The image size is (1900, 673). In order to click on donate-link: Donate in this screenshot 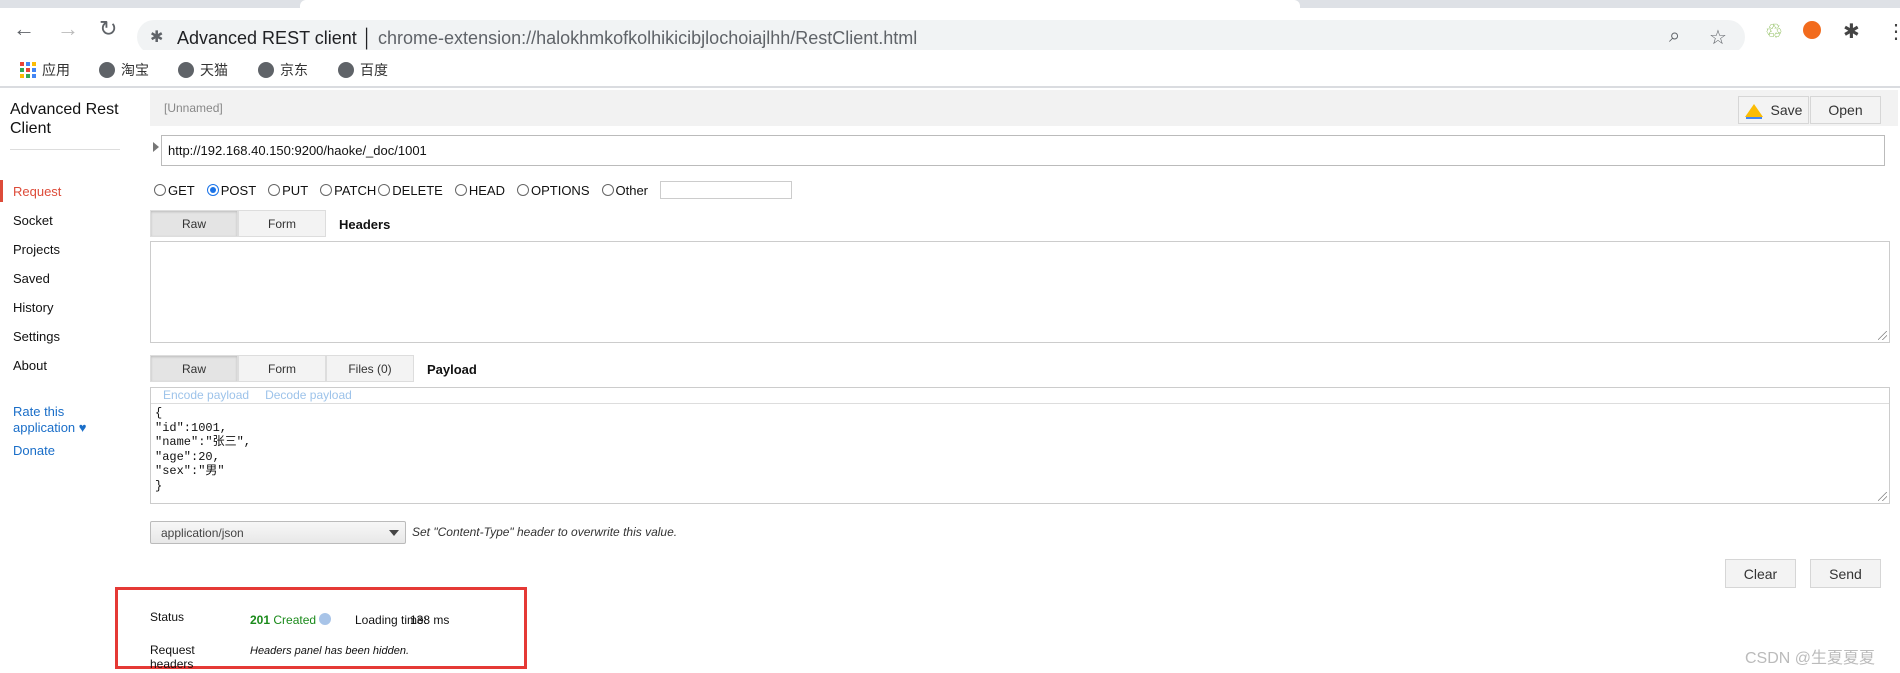, I will do `click(34, 451)`.